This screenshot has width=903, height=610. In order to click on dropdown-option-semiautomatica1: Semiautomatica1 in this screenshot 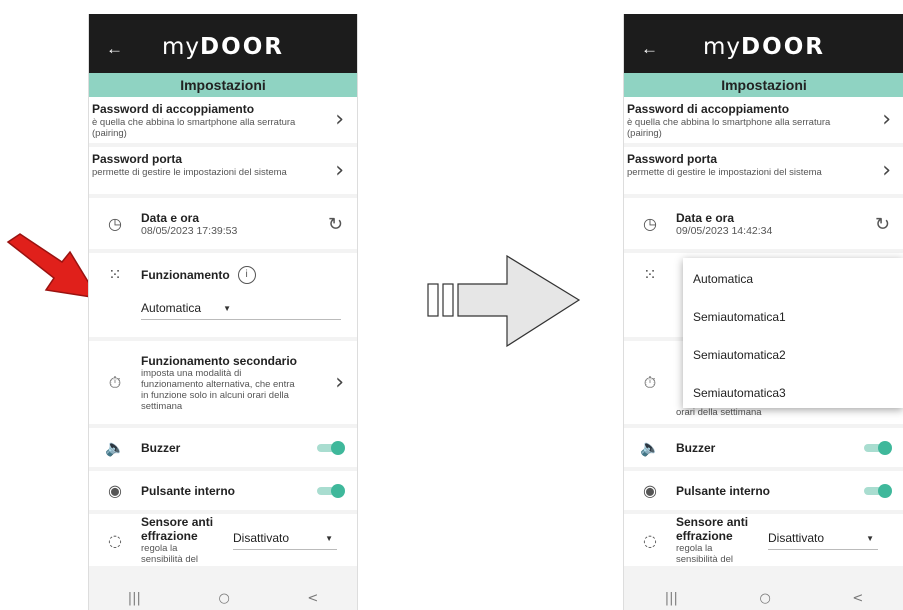, I will do `click(793, 317)`.